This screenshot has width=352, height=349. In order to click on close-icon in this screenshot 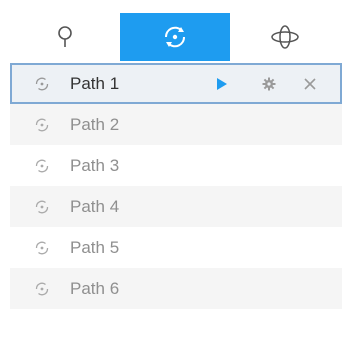, I will do `click(310, 83)`.